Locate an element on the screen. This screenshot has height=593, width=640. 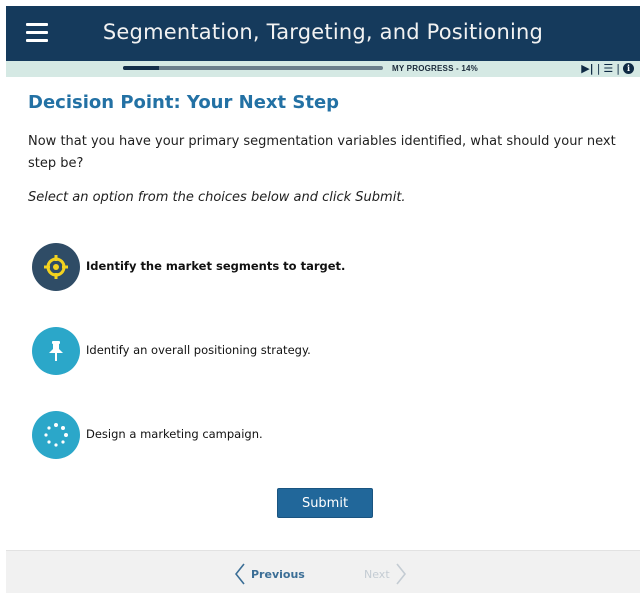
option-marketing-campaign: Design a marketing campaign. is located at coordinates (262, 435).